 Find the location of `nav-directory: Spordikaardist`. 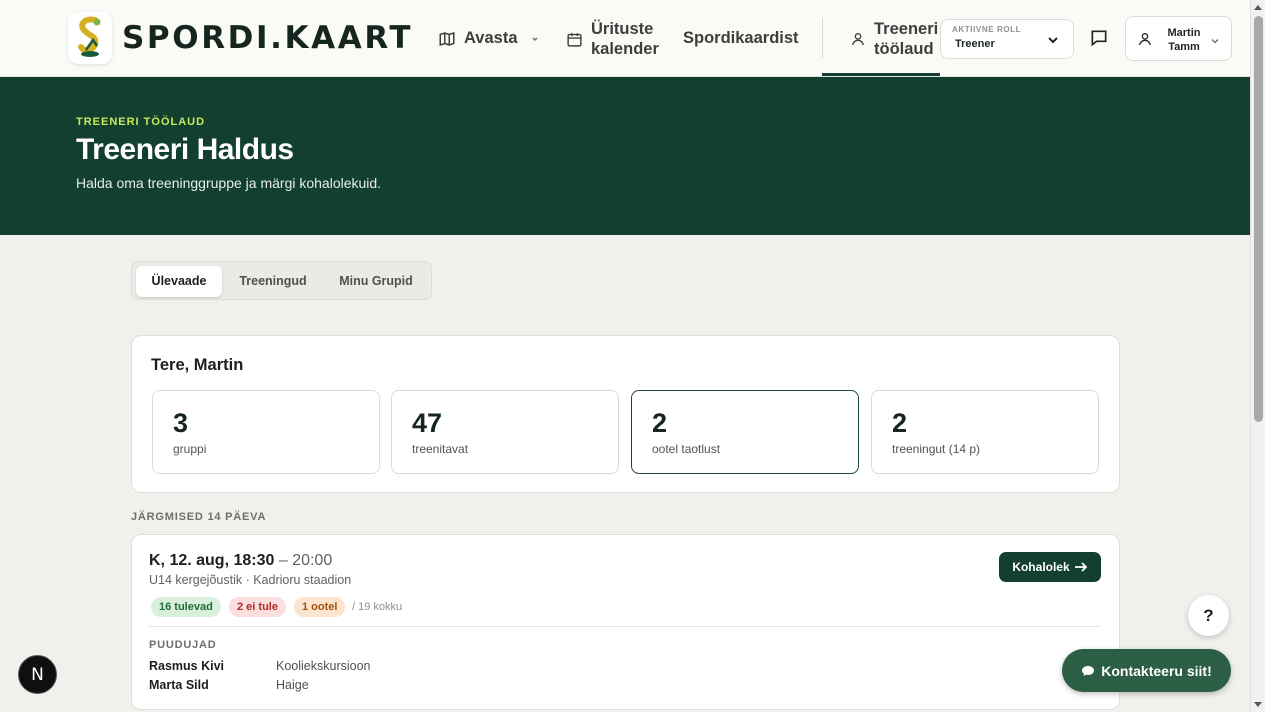

nav-directory: Spordikaardist is located at coordinates (741, 38).